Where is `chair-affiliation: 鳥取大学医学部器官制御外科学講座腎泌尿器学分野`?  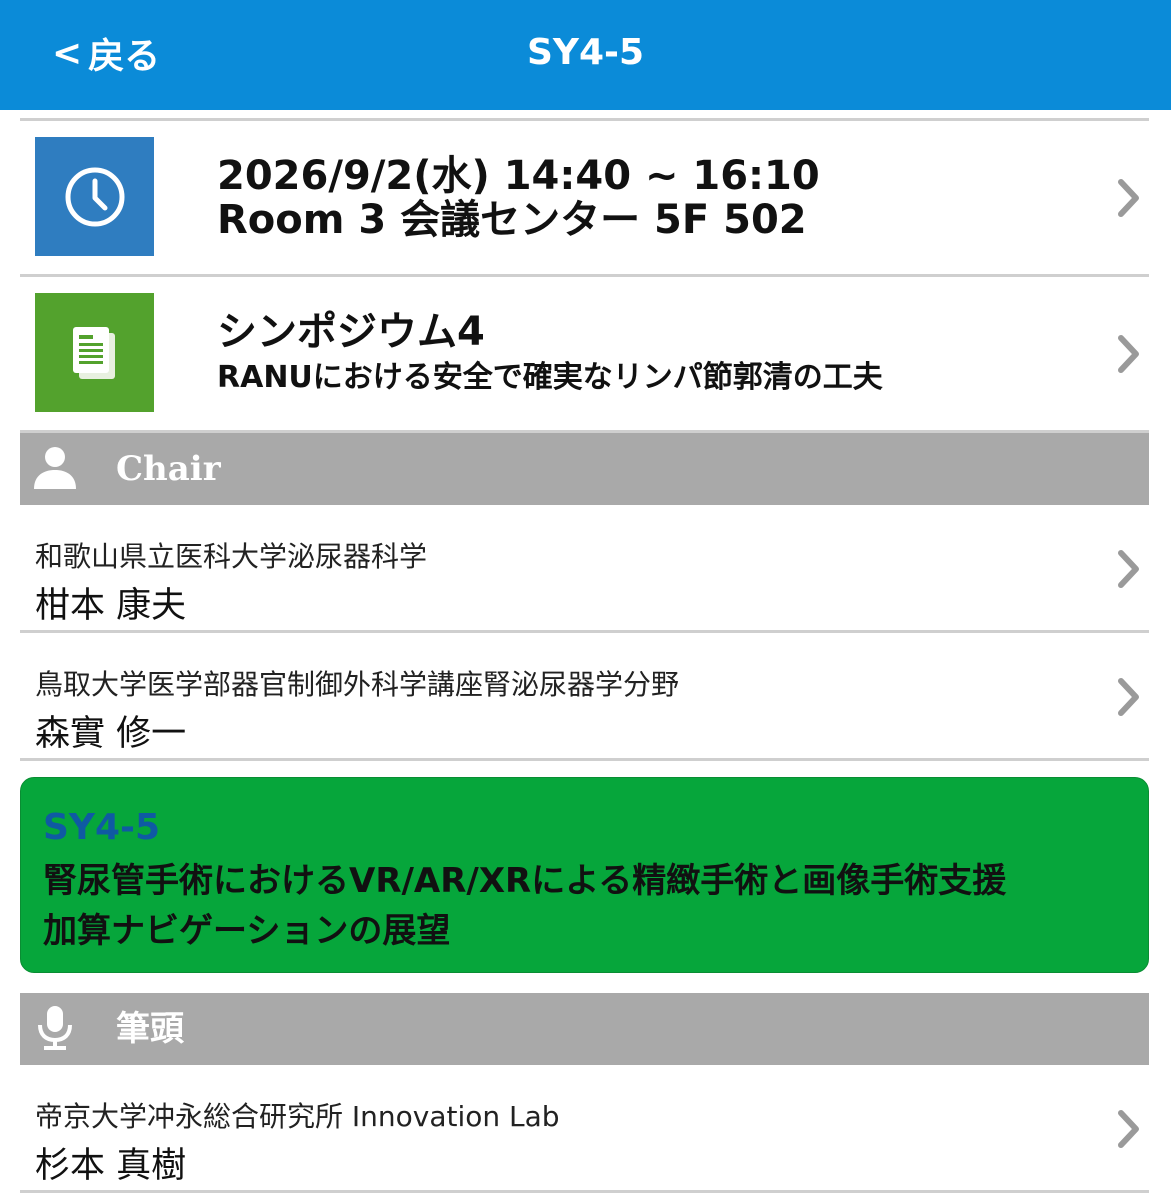 chair-affiliation: 鳥取大学医学部器官制御外科学講座腎泌尿器学分野 is located at coordinates (357, 684).